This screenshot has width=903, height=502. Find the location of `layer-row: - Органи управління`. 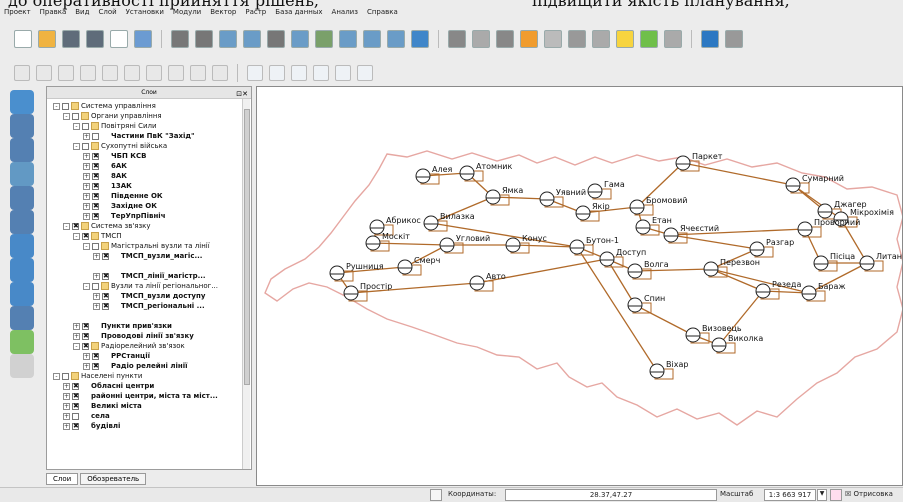

layer-row: - Органи управління is located at coordinates (112, 116).